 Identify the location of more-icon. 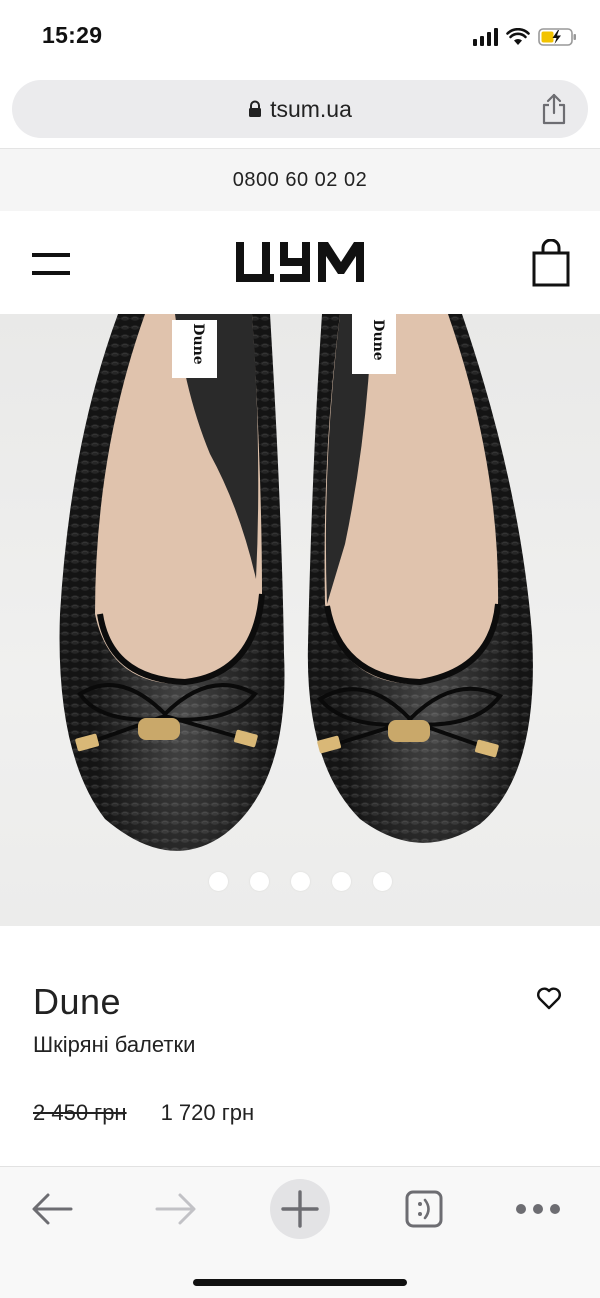
(538, 1209).